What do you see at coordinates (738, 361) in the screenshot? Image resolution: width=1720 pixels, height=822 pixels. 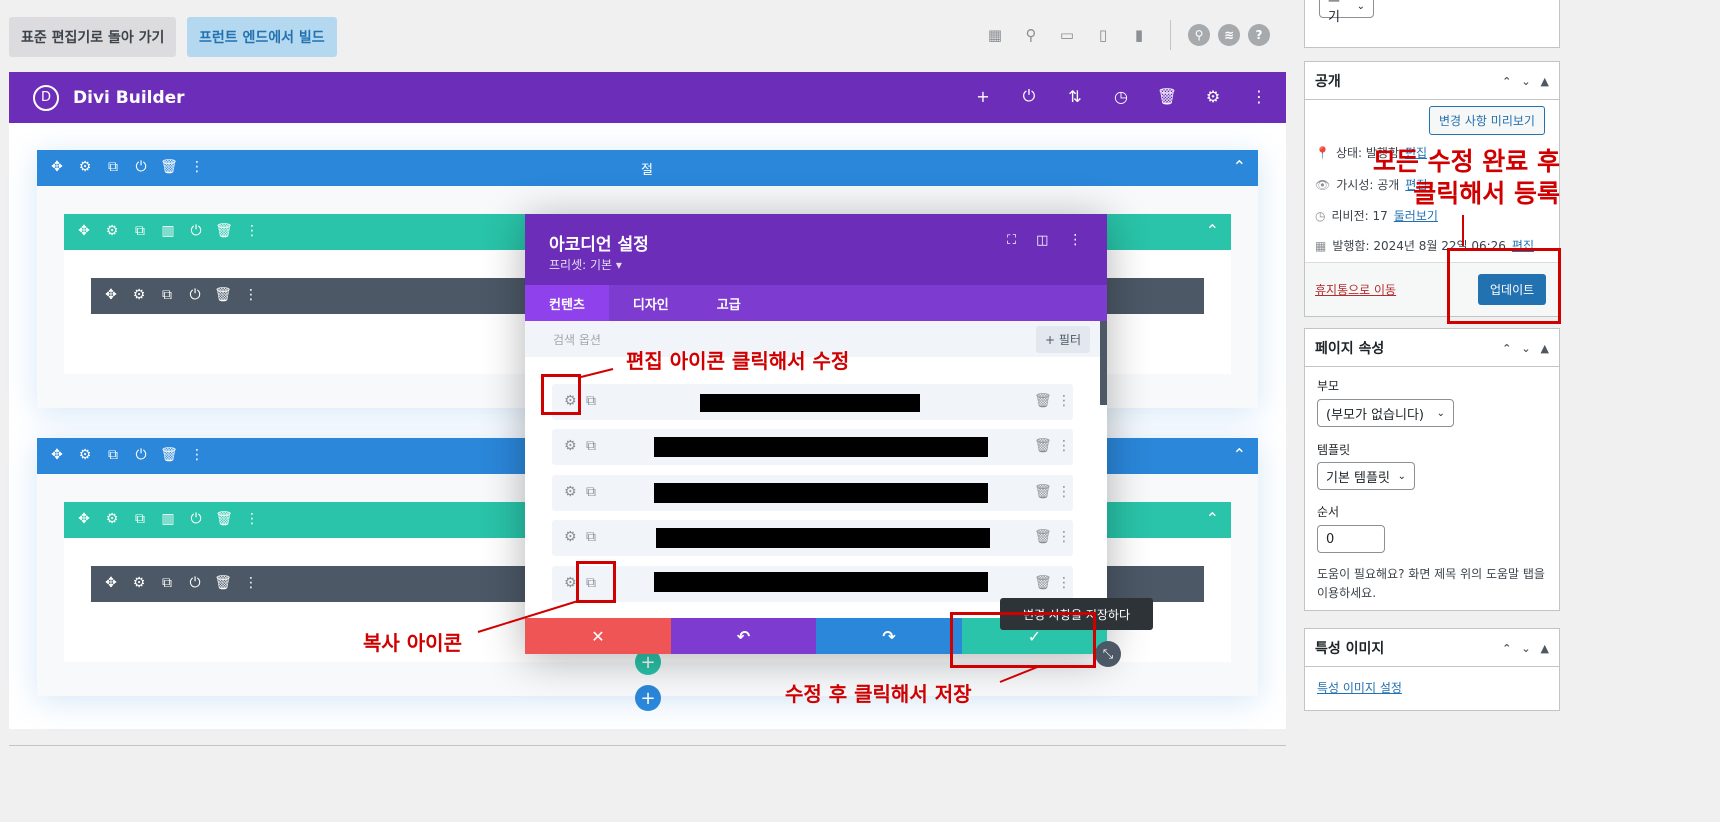 I see `annotation-edit-icon: 편집 아이콘 클릭해서 수정` at bounding box center [738, 361].